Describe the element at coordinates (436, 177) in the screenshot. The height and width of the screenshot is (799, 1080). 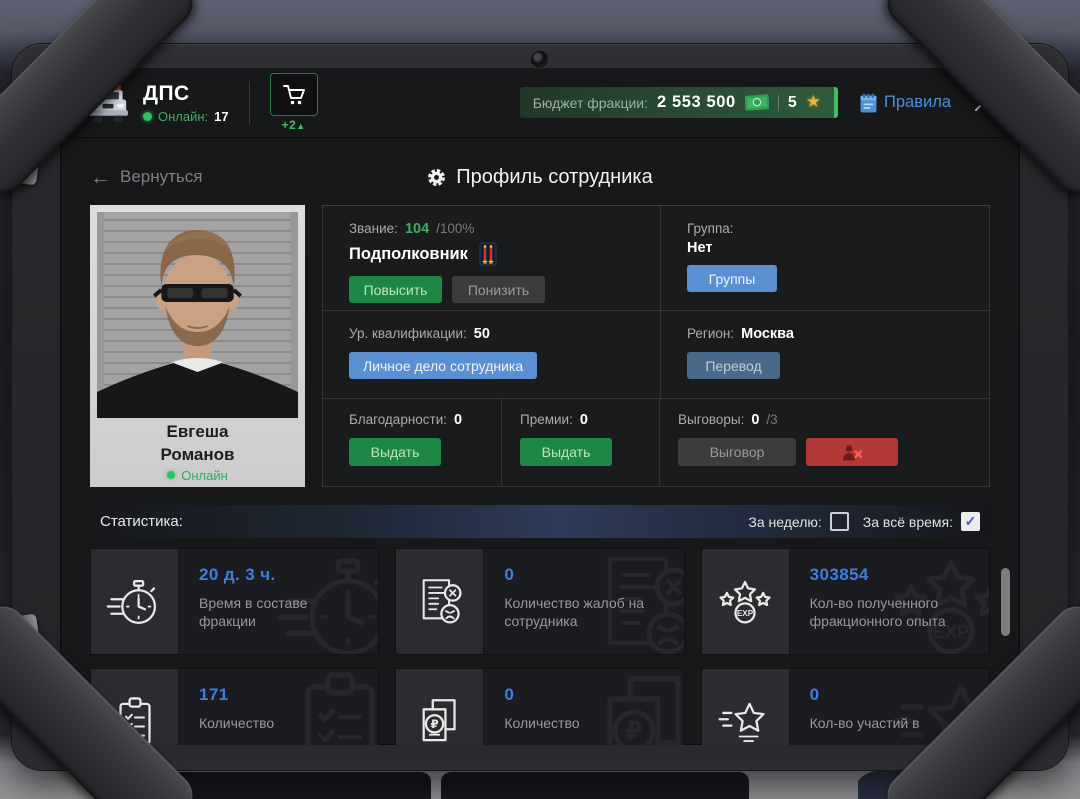
I see `gear-icon` at that location.